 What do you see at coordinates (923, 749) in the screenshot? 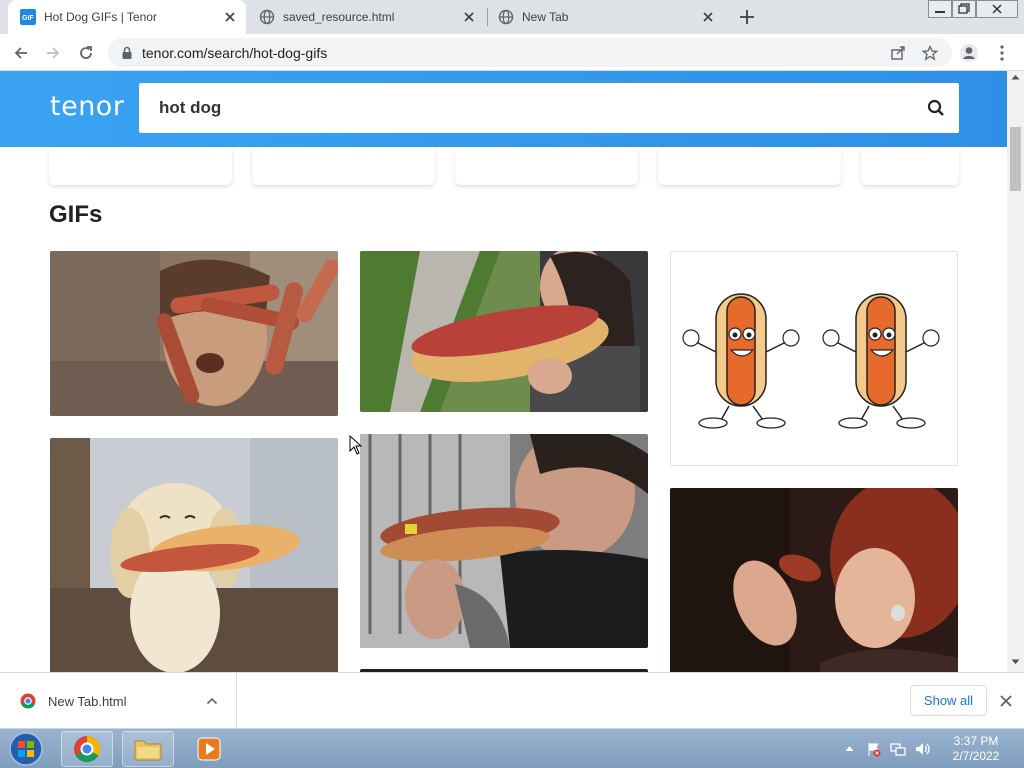
I see `volume-icon` at bounding box center [923, 749].